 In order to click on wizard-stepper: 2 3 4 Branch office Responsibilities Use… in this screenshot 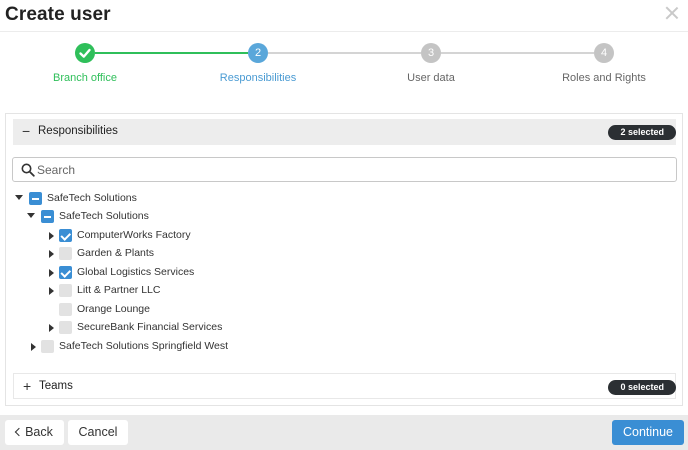, I will do `click(344, 65)`.